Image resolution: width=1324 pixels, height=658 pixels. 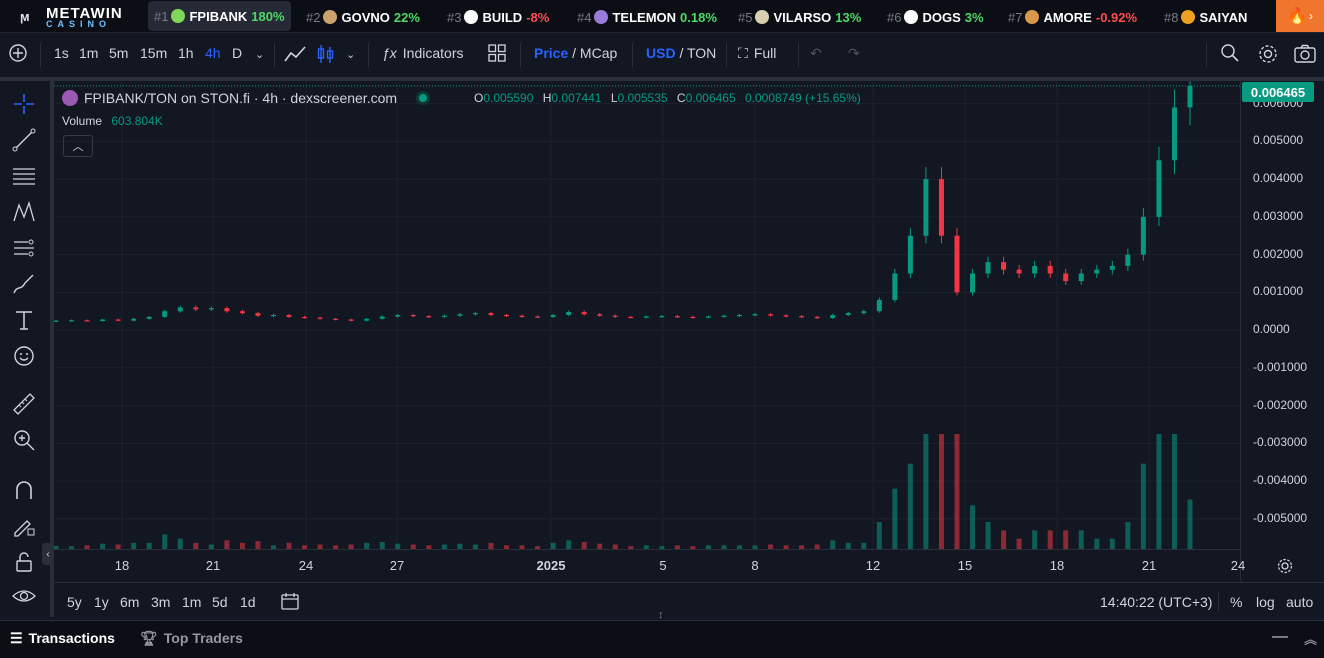 I want to click on brush-tool, so click(x=24, y=284).